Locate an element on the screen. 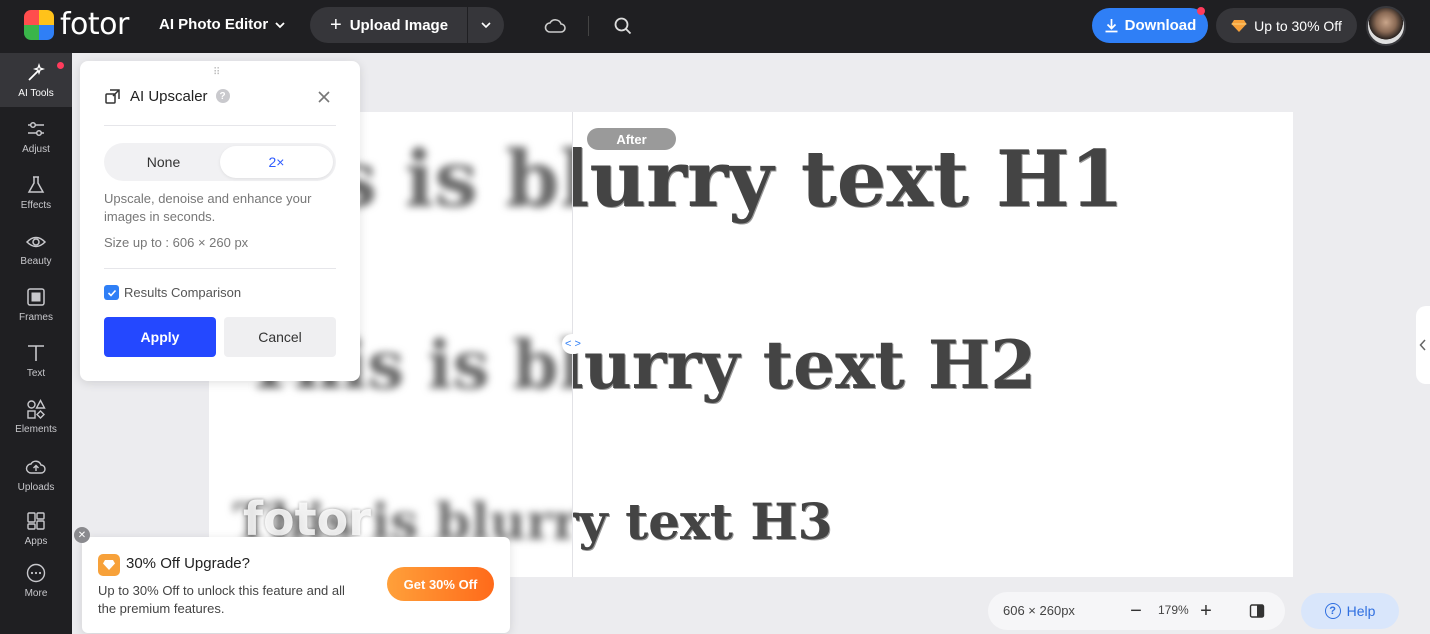  compare-view-icon is located at coordinates (1257, 611).